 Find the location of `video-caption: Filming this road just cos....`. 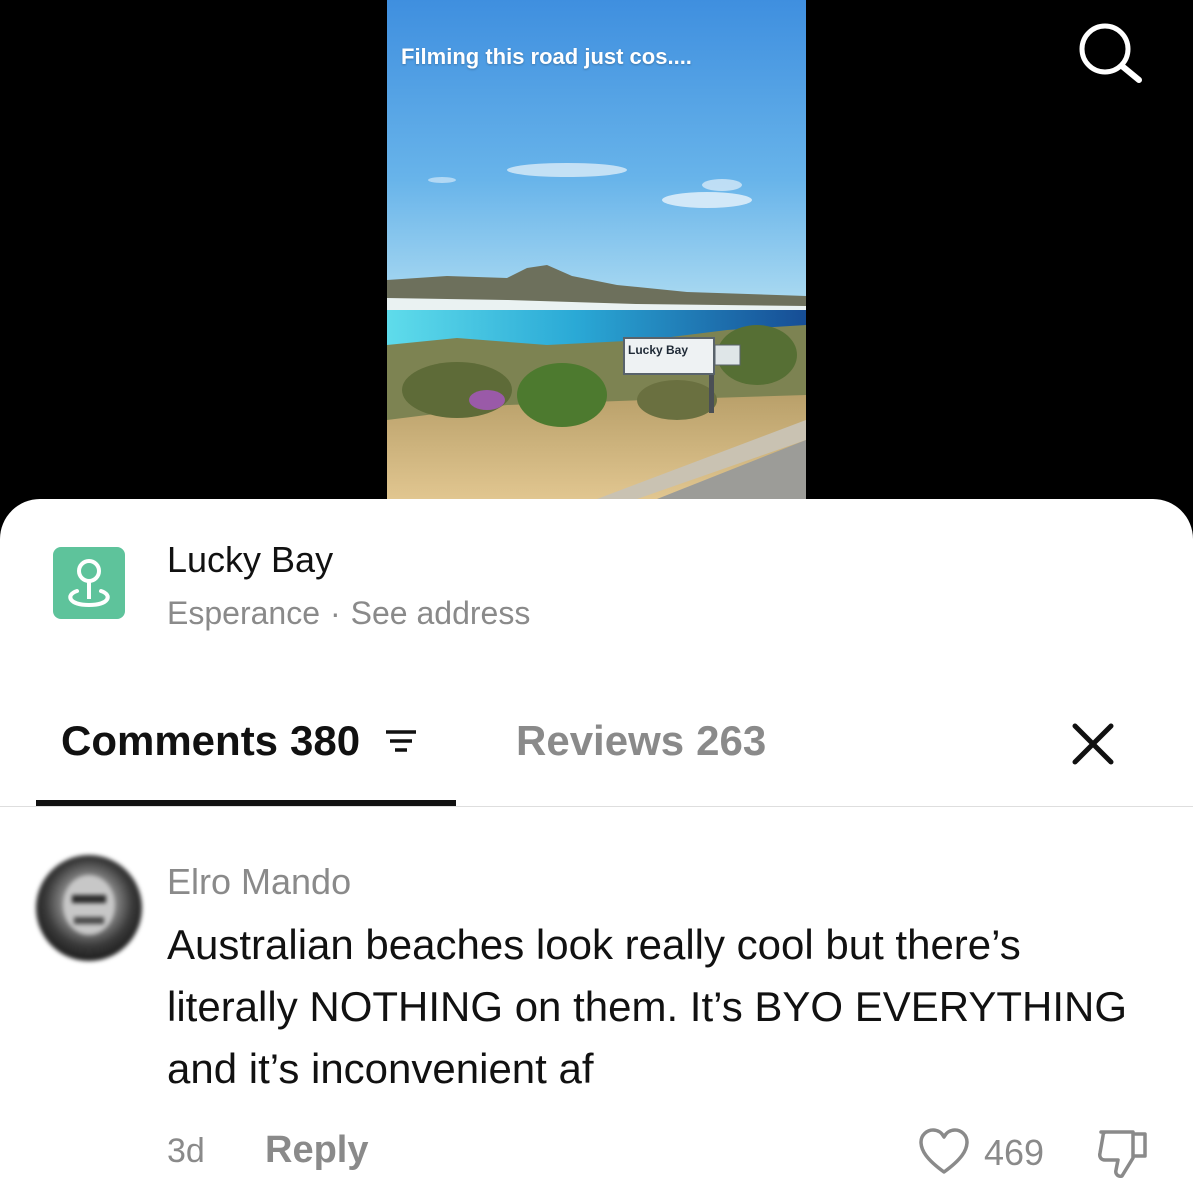

video-caption: Filming this road just cos.... is located at coordinates (546, 56).